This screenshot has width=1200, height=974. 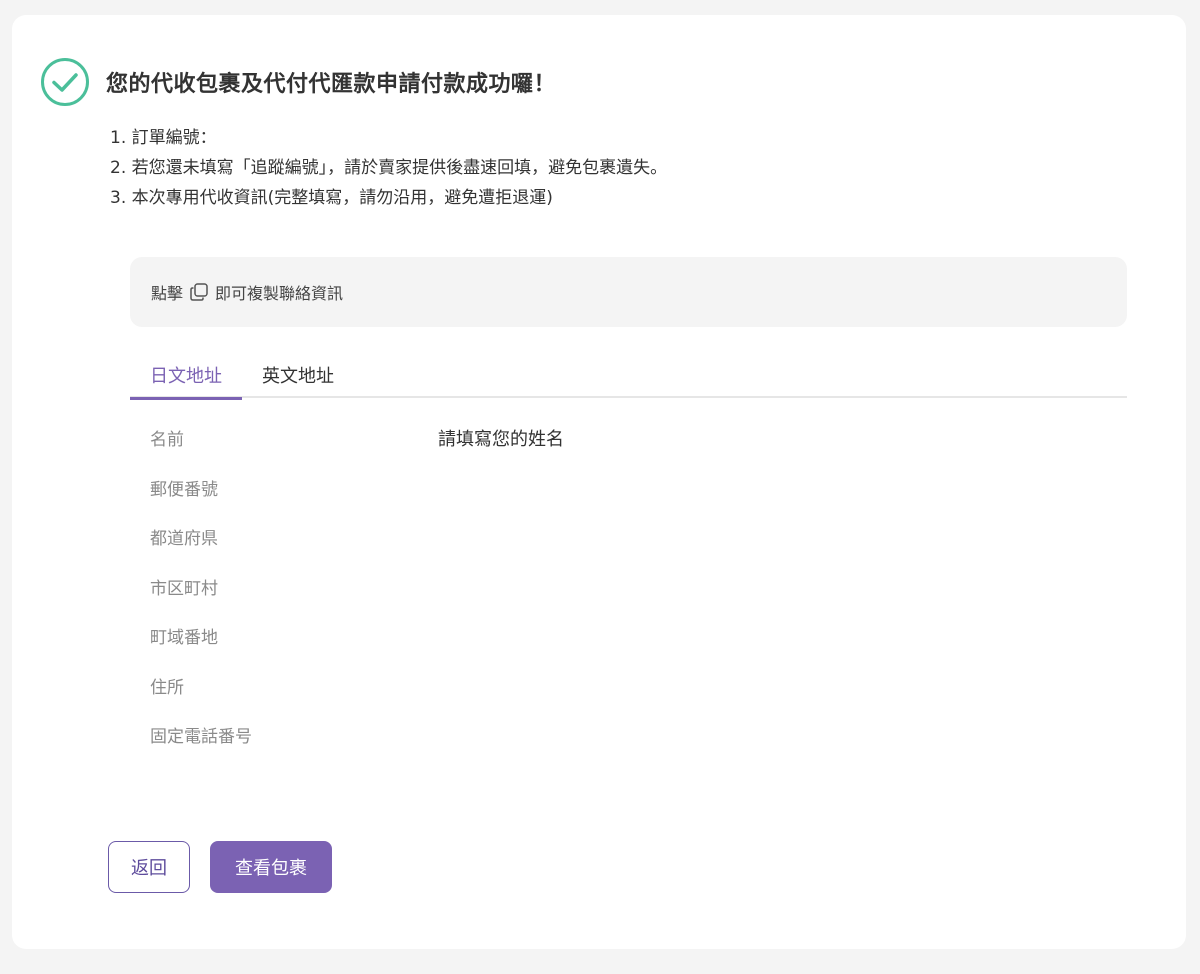 I want to click on field-row-street: 町域番地, so click(x=630, y=650).